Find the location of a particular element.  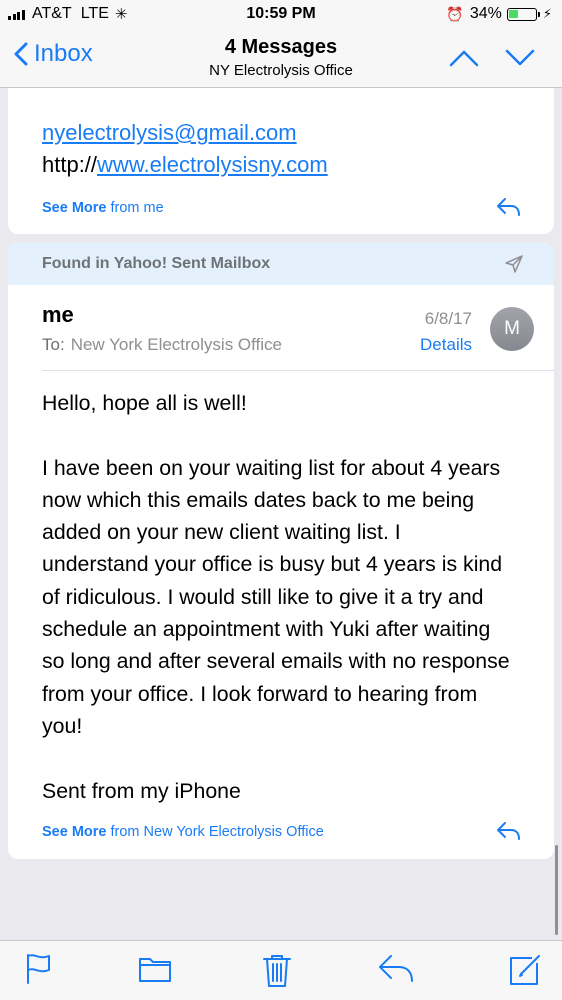

status-right: ⏰ 34% ⚡ is located at coordinates (499, 14).